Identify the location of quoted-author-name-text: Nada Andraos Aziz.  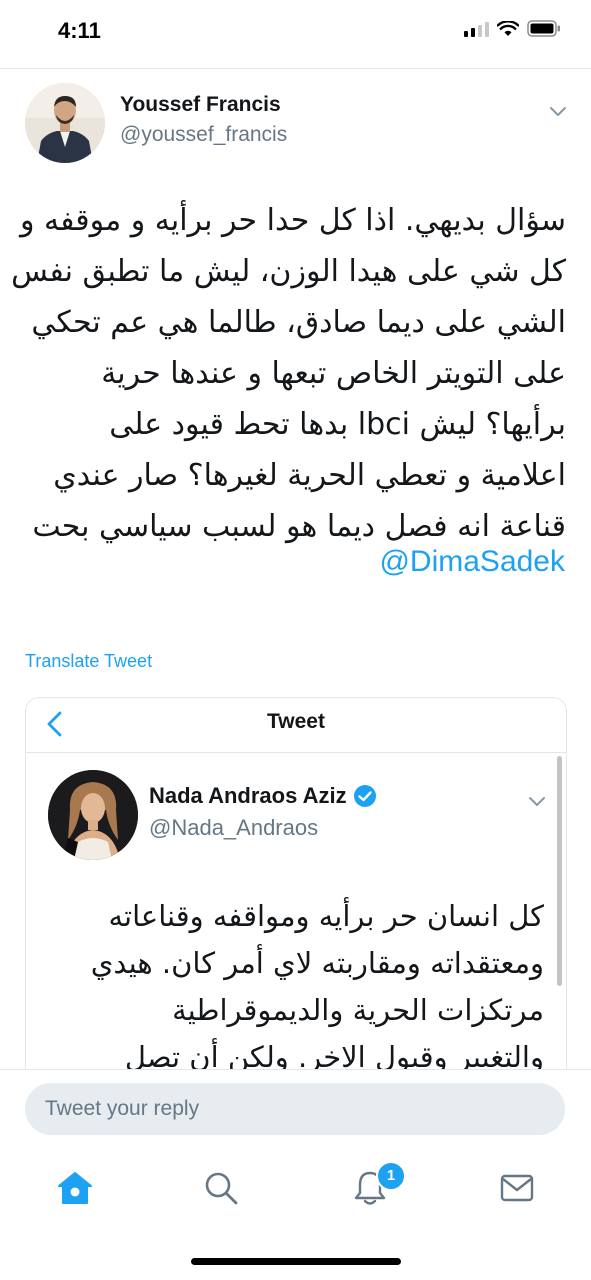
(248, 795).